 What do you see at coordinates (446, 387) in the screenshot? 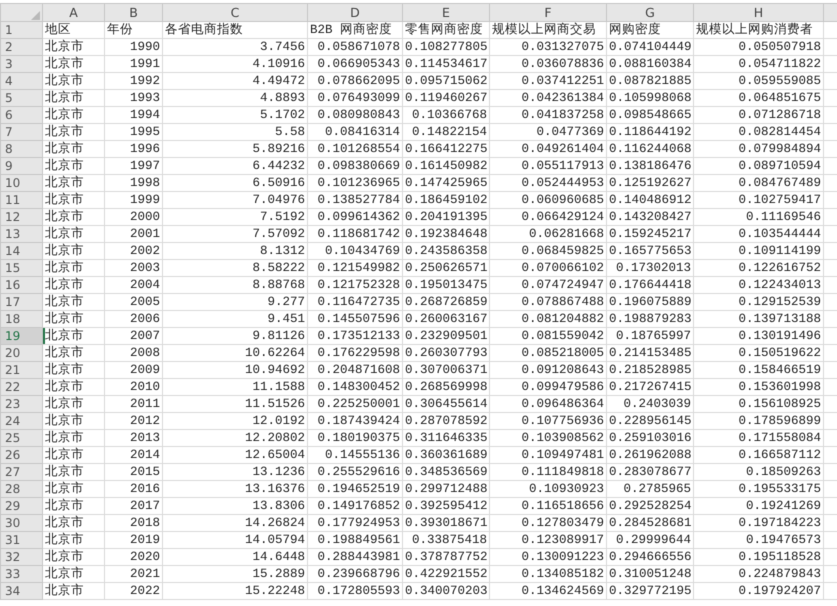
I see `table-cell: 0.268569998` at bounding box center [446, 387].